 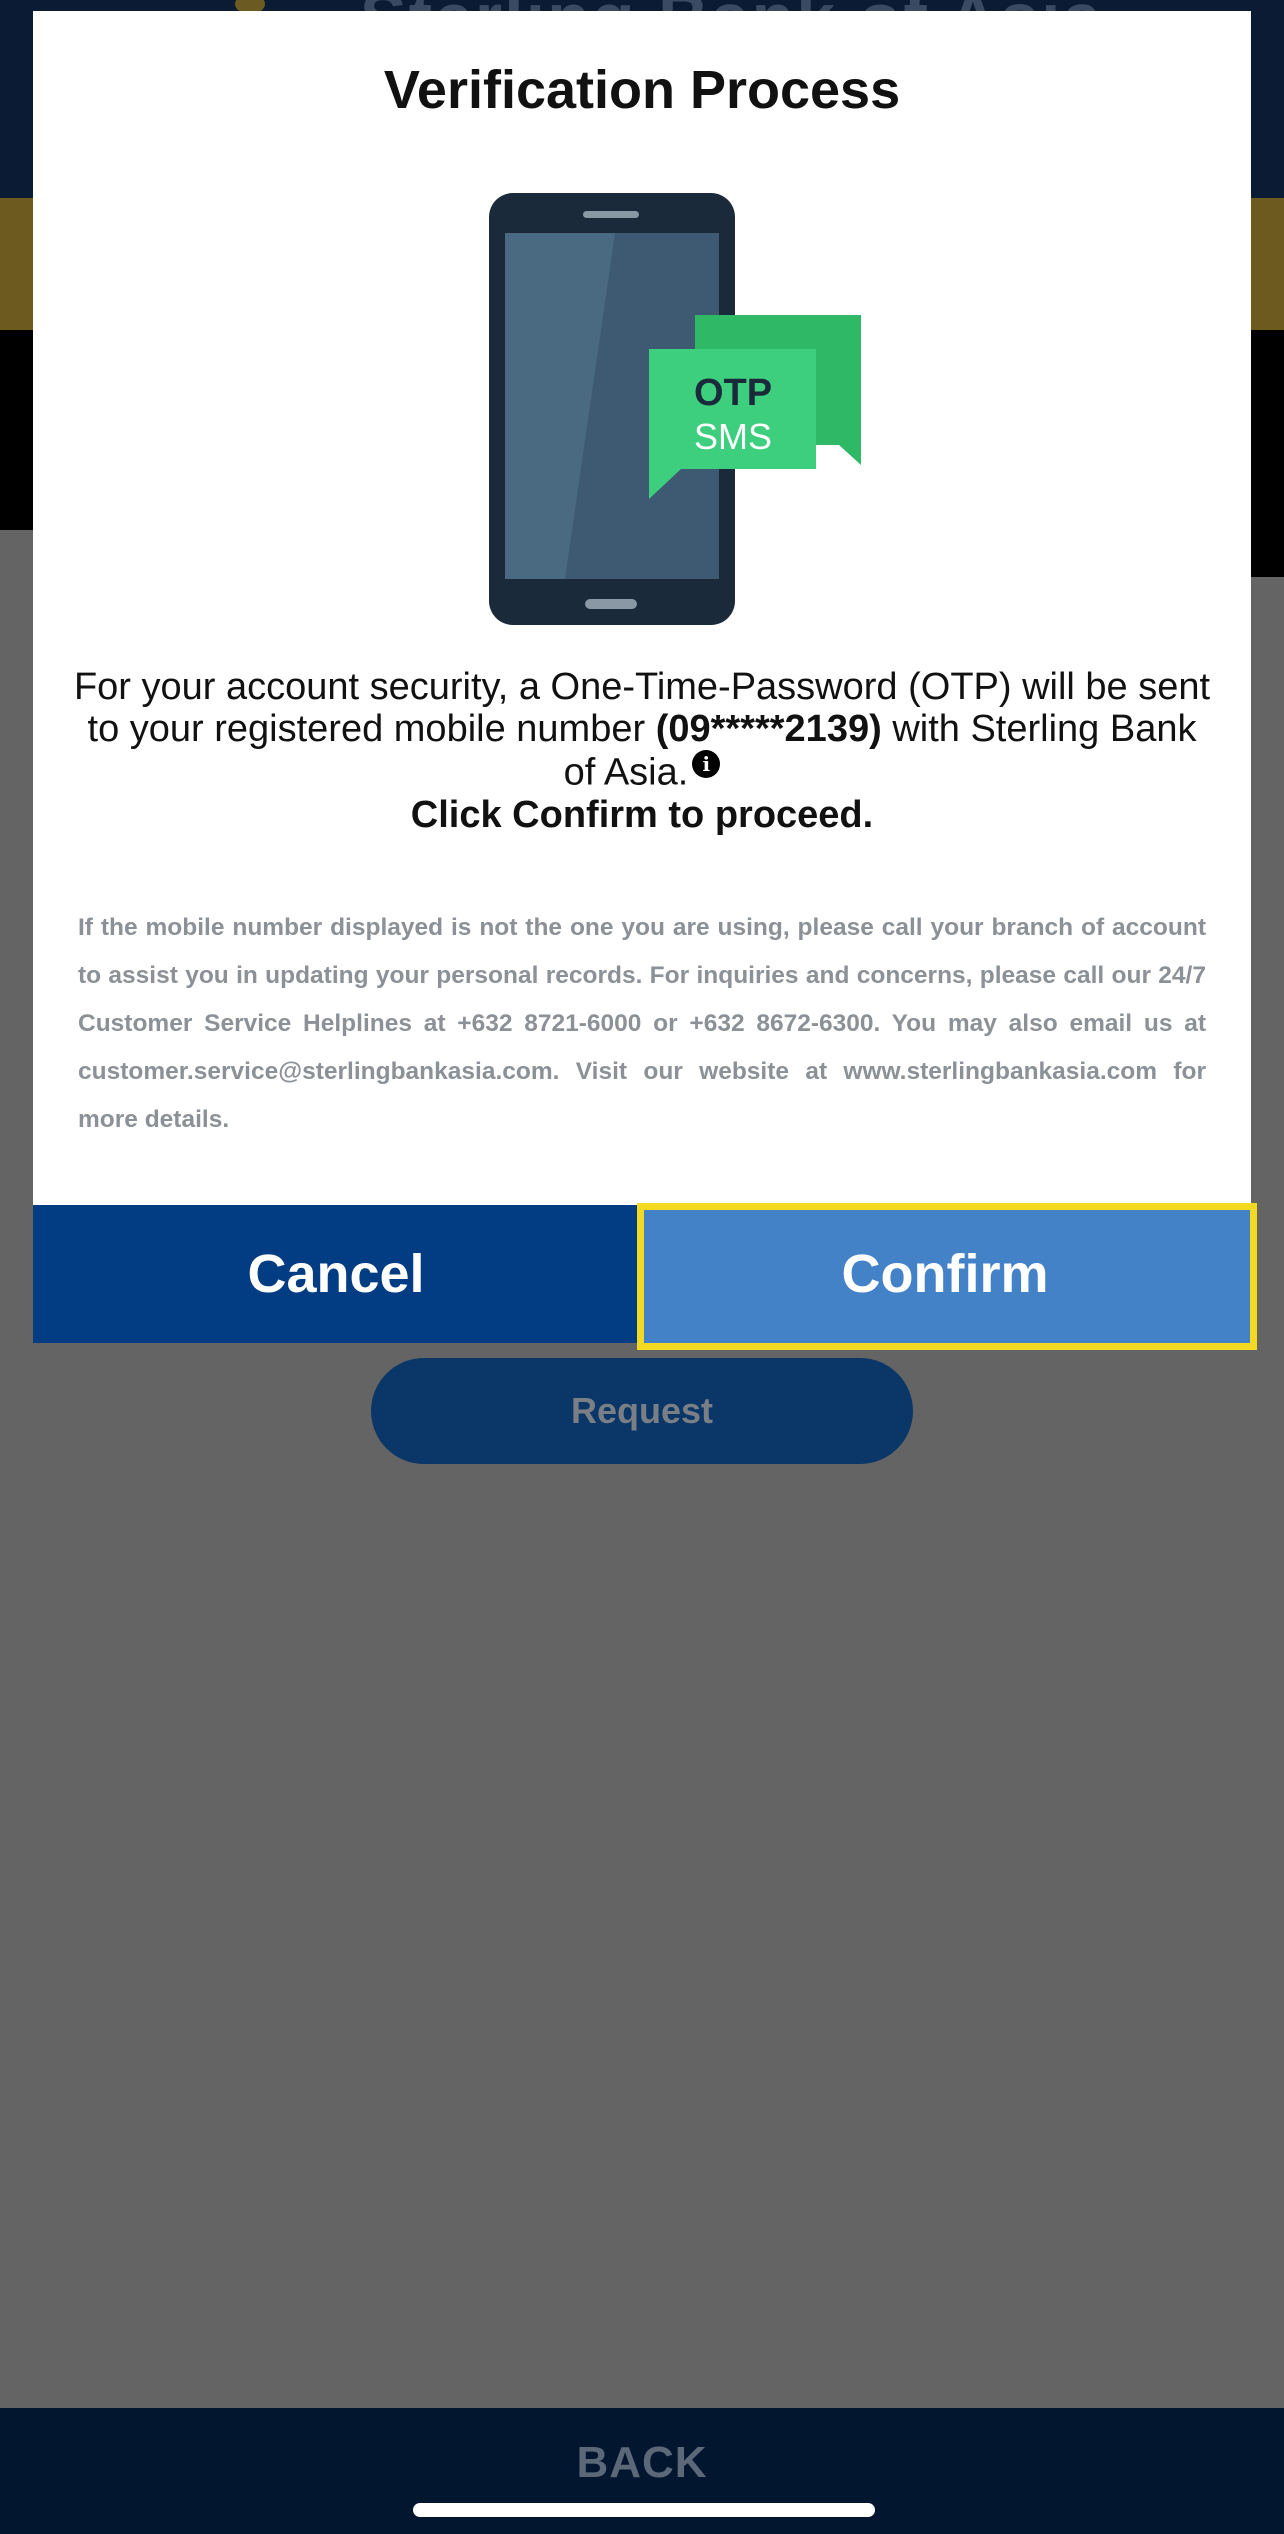 What do you see at coordinates (642, 1411) in the screenshot?
I see `request-button: Request` at bounding box center [642, 1411].